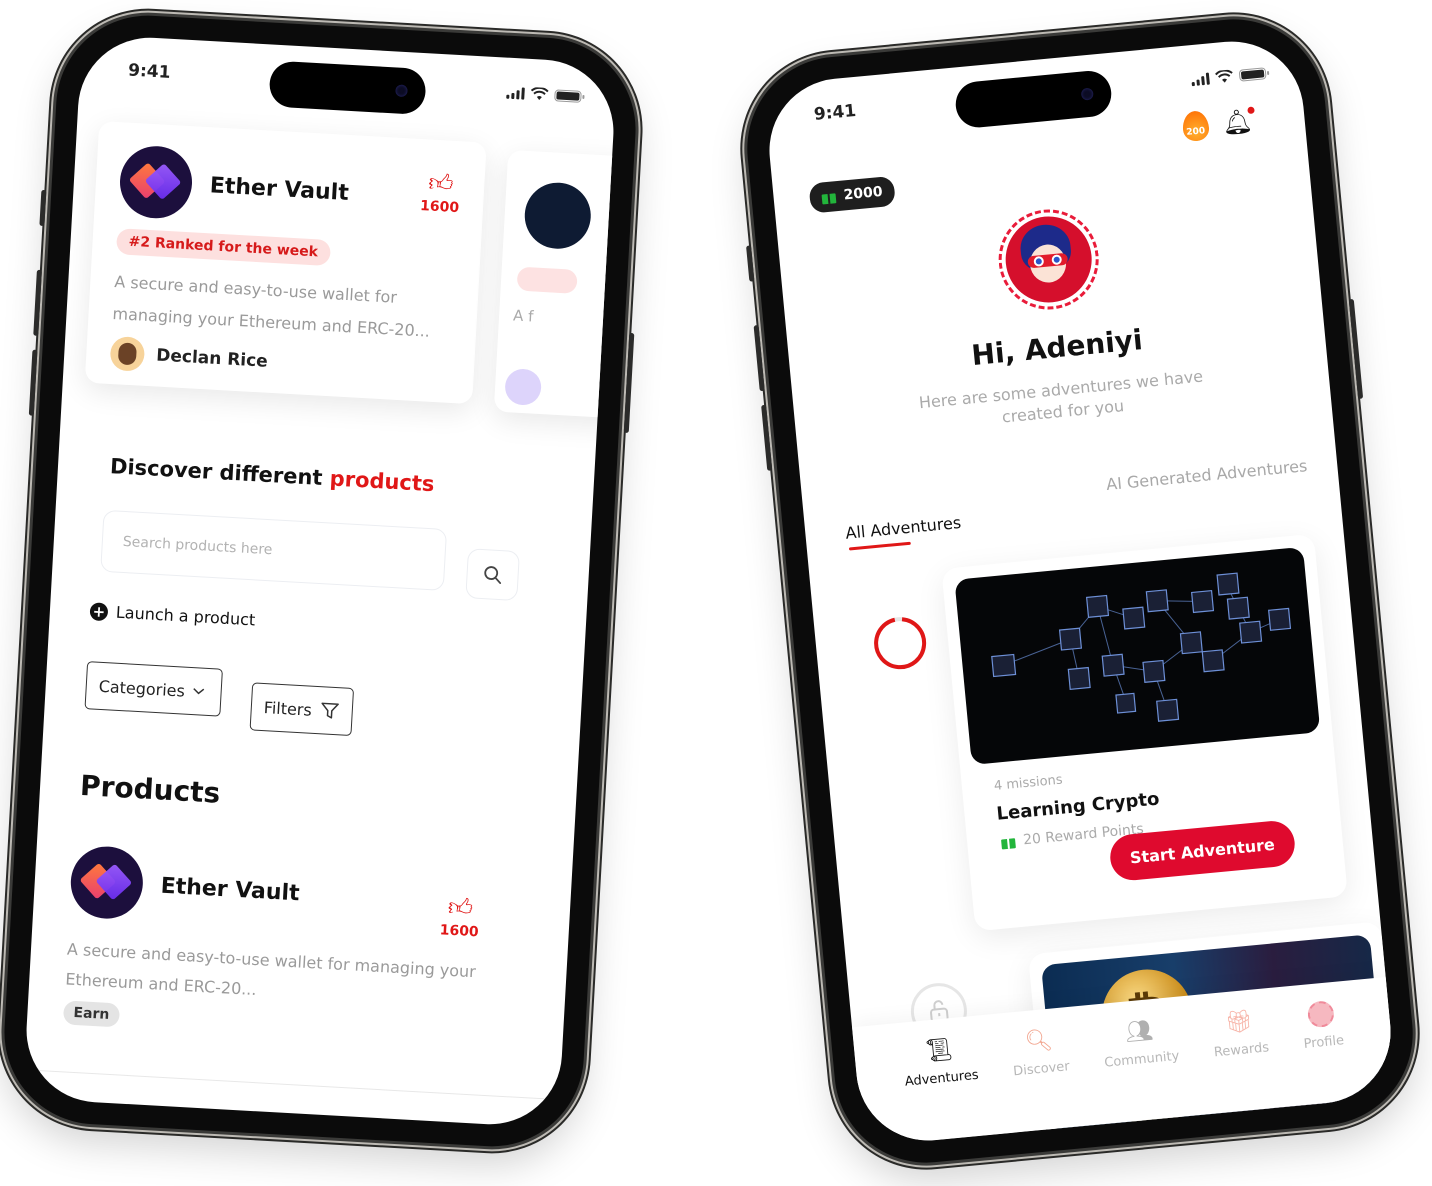 The height and width of the screenshot is (1186, 1432). I want to click on nav-rewards-label: Rewards, so click(1241, 1050).